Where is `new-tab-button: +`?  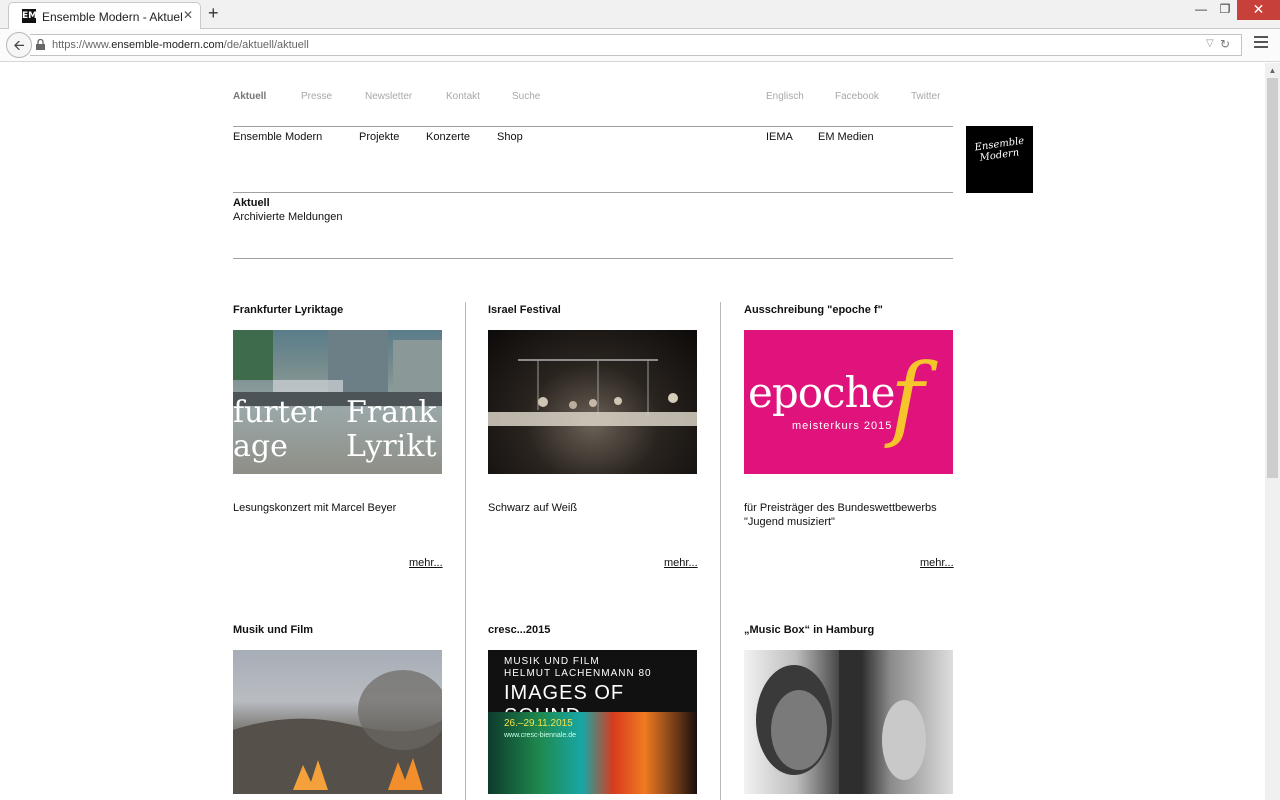 new-tab-button: + is located at coordinates (213, 13).